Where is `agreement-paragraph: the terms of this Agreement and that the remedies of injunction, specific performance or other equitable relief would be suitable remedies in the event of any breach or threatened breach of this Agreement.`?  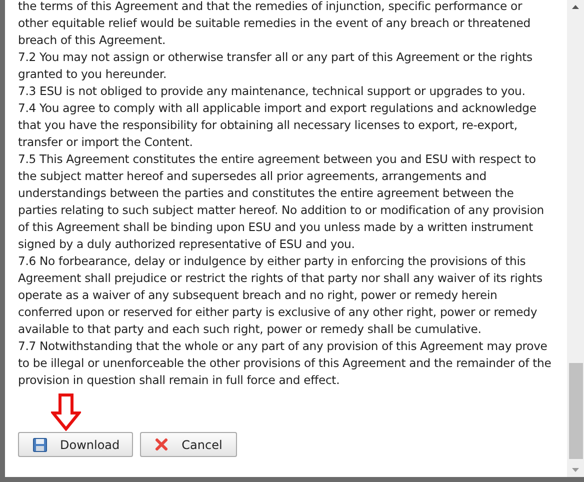 agreement-paragraph: the terms of this Agreement and that the remedies of injunction, specific performance or other equitable relief would be suitable remedies in the event of any breach or threatened breach of this Agreement. is located at coordinates (275, 24).